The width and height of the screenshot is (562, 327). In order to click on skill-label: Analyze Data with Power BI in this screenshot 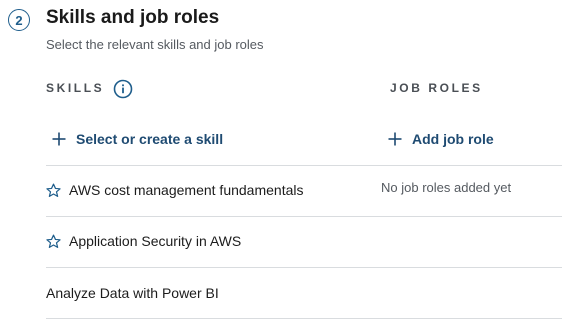, I will do `click(132, 293)`.